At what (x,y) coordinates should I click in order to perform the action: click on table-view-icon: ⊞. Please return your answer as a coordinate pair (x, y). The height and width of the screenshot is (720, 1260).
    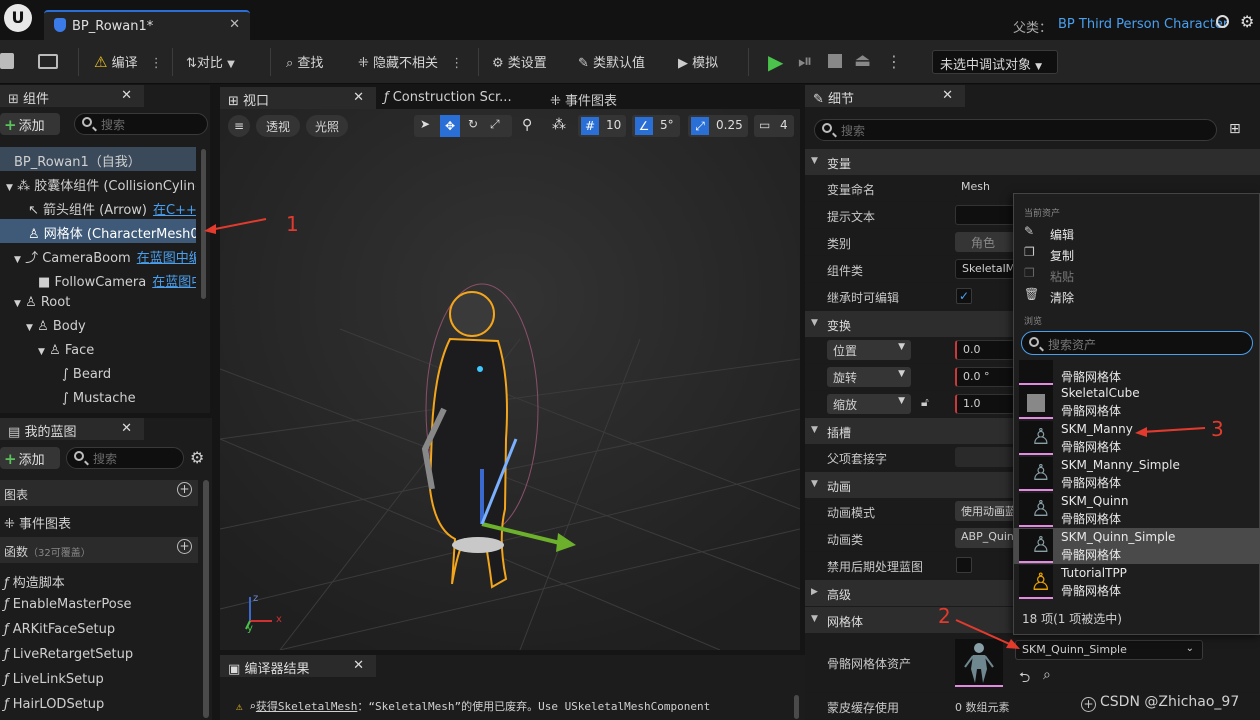
    Looking at the image, I should click on (1235, 129).